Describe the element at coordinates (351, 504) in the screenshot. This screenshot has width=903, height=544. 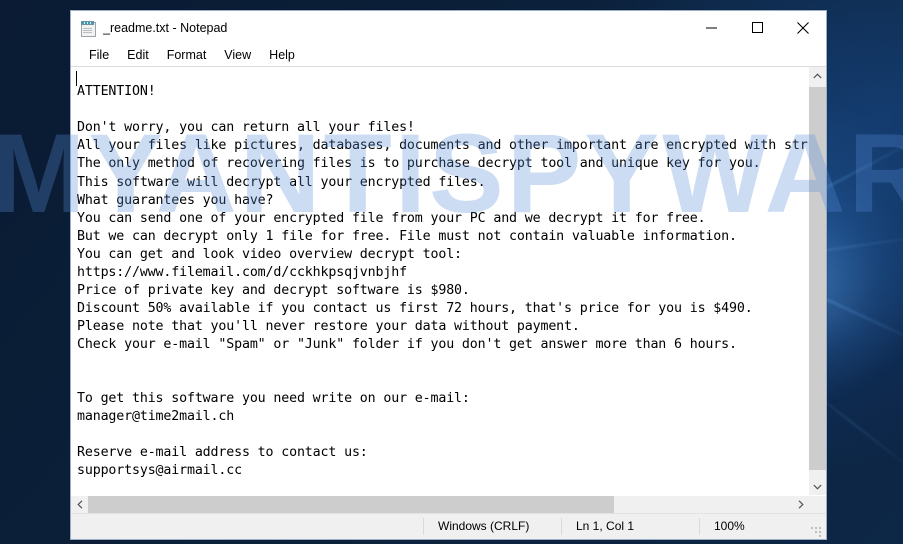
I see `horizontal-scroll-thumb` at that location.